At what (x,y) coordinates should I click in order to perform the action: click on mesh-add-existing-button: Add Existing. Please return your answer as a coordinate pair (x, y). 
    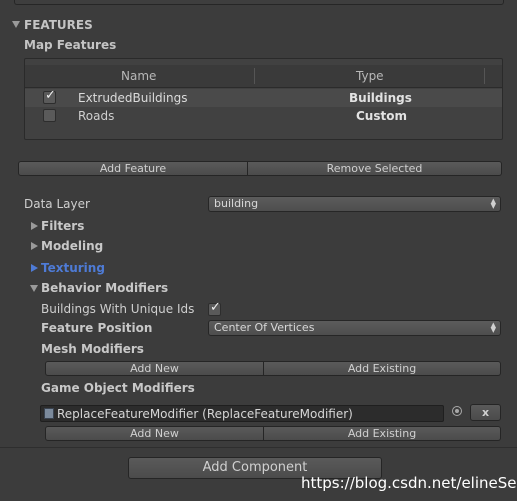
    Looking at the image, I should click on (382, 368).